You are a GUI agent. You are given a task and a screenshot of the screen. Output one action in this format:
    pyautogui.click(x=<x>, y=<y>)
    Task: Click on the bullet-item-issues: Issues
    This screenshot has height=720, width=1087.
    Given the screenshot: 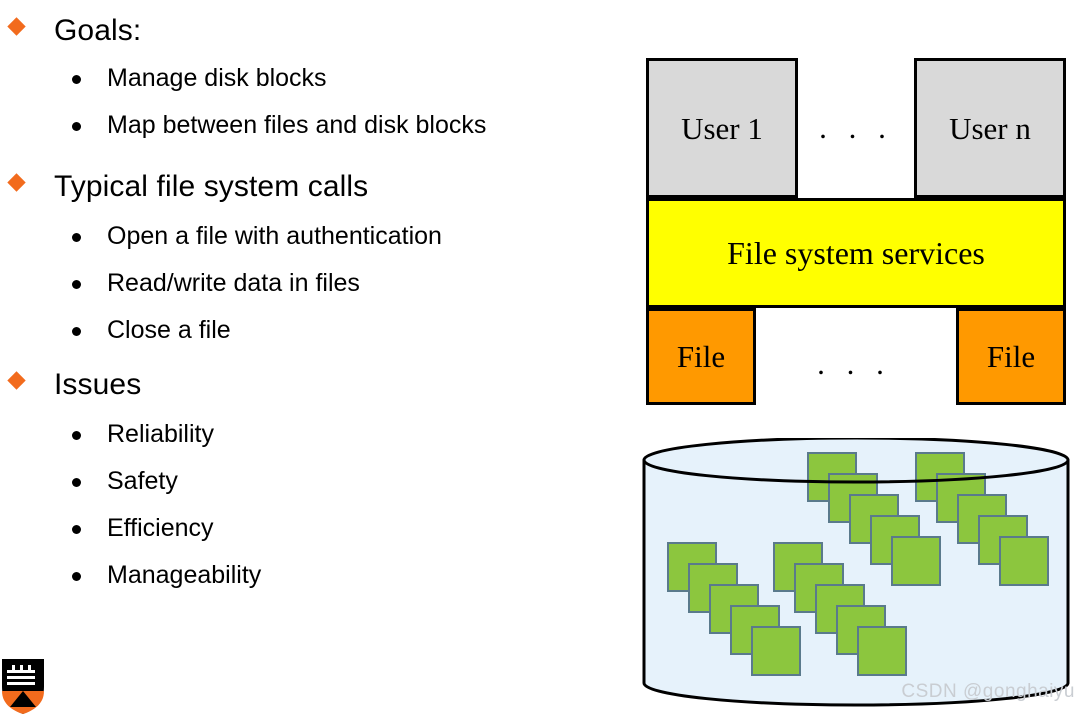 What is the action you would take?
    pyautogui.click(x=74, y=385)
    